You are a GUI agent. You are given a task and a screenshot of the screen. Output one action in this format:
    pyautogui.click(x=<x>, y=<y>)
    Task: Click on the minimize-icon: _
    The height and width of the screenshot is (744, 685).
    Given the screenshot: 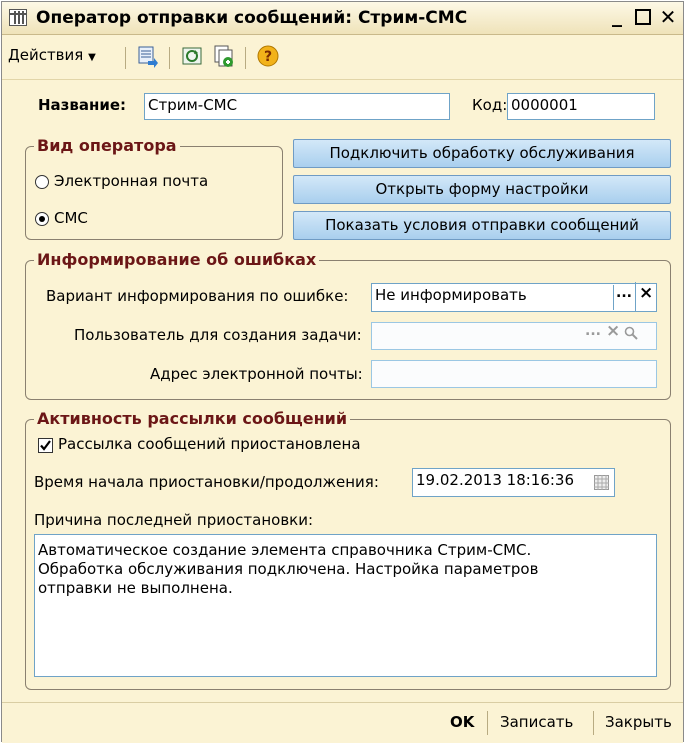 What is the action you would take?
    pyautogui.click(x=617, y=15)
    